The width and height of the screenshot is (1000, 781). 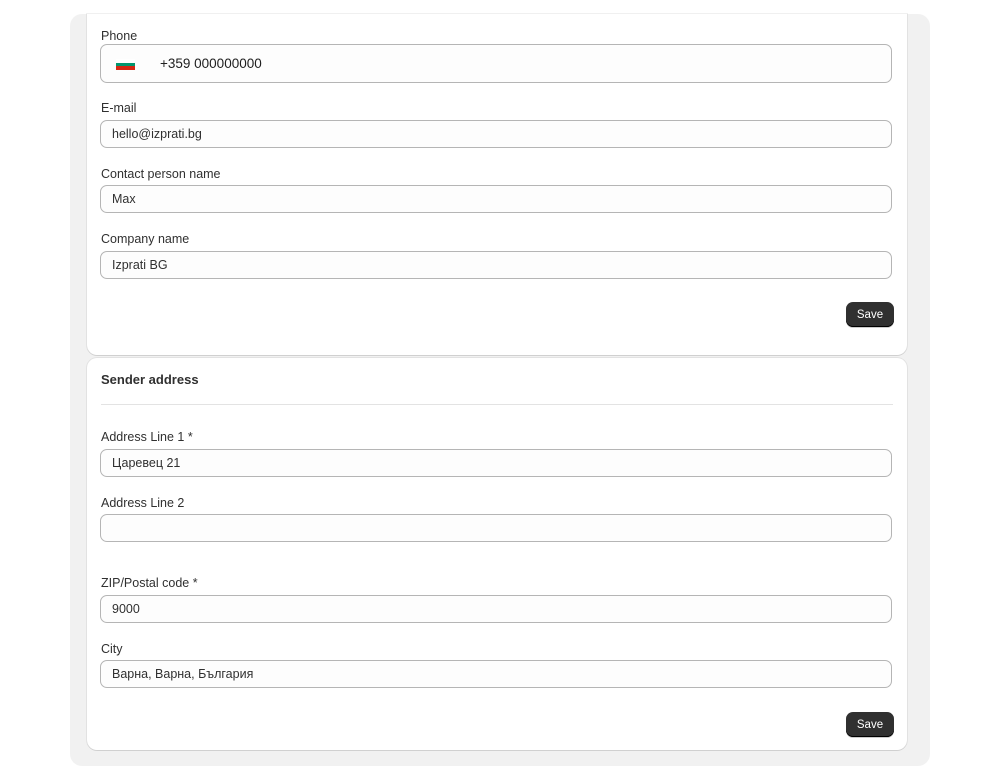 What do you see at coordinates (125, 68) in the screenshot?
I see `flag-stripe-red` at bounding box center [125, 68].